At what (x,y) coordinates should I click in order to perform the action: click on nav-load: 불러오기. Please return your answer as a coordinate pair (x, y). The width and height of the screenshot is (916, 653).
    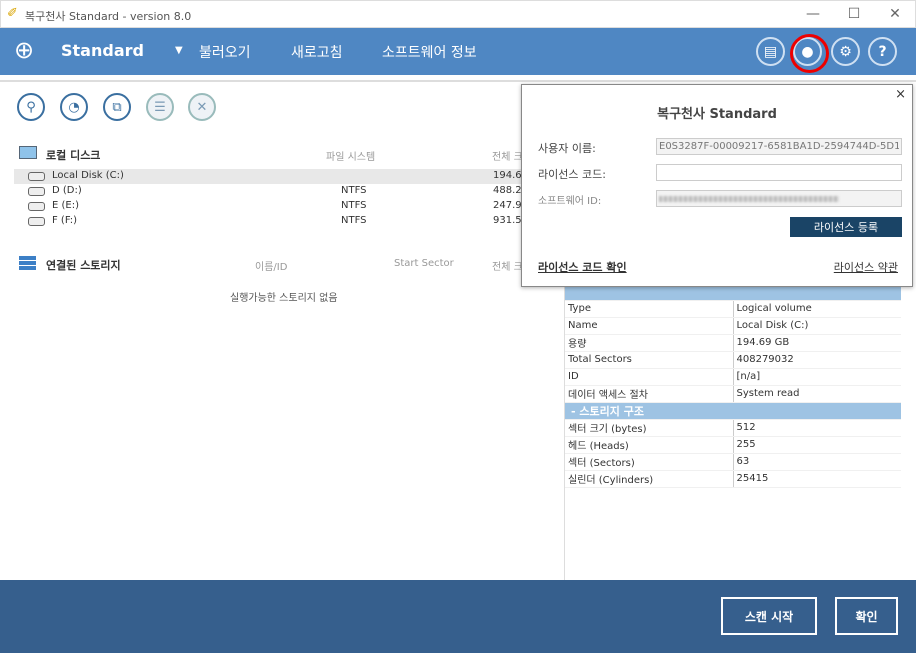
    Looking at the image, I should click on (225, 52).